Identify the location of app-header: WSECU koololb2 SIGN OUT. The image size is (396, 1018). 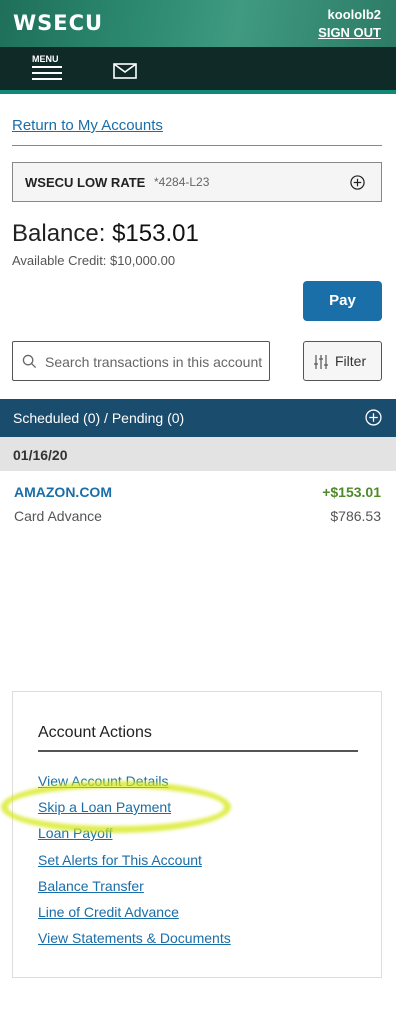
(198, 23).